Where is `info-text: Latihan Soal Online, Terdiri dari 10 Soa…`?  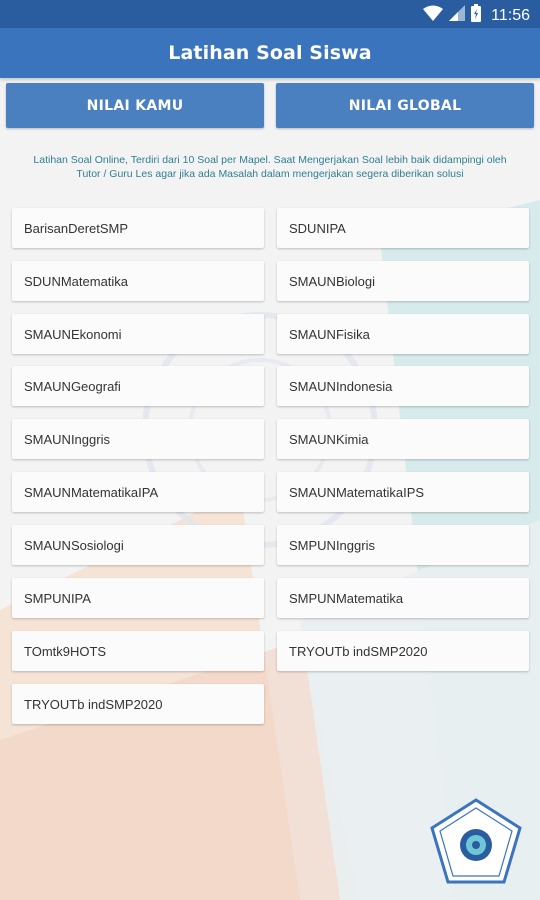 info-text: Latihan Soal Online, Terdiri dari 10 Soa… is located at coordinates (270, 167).